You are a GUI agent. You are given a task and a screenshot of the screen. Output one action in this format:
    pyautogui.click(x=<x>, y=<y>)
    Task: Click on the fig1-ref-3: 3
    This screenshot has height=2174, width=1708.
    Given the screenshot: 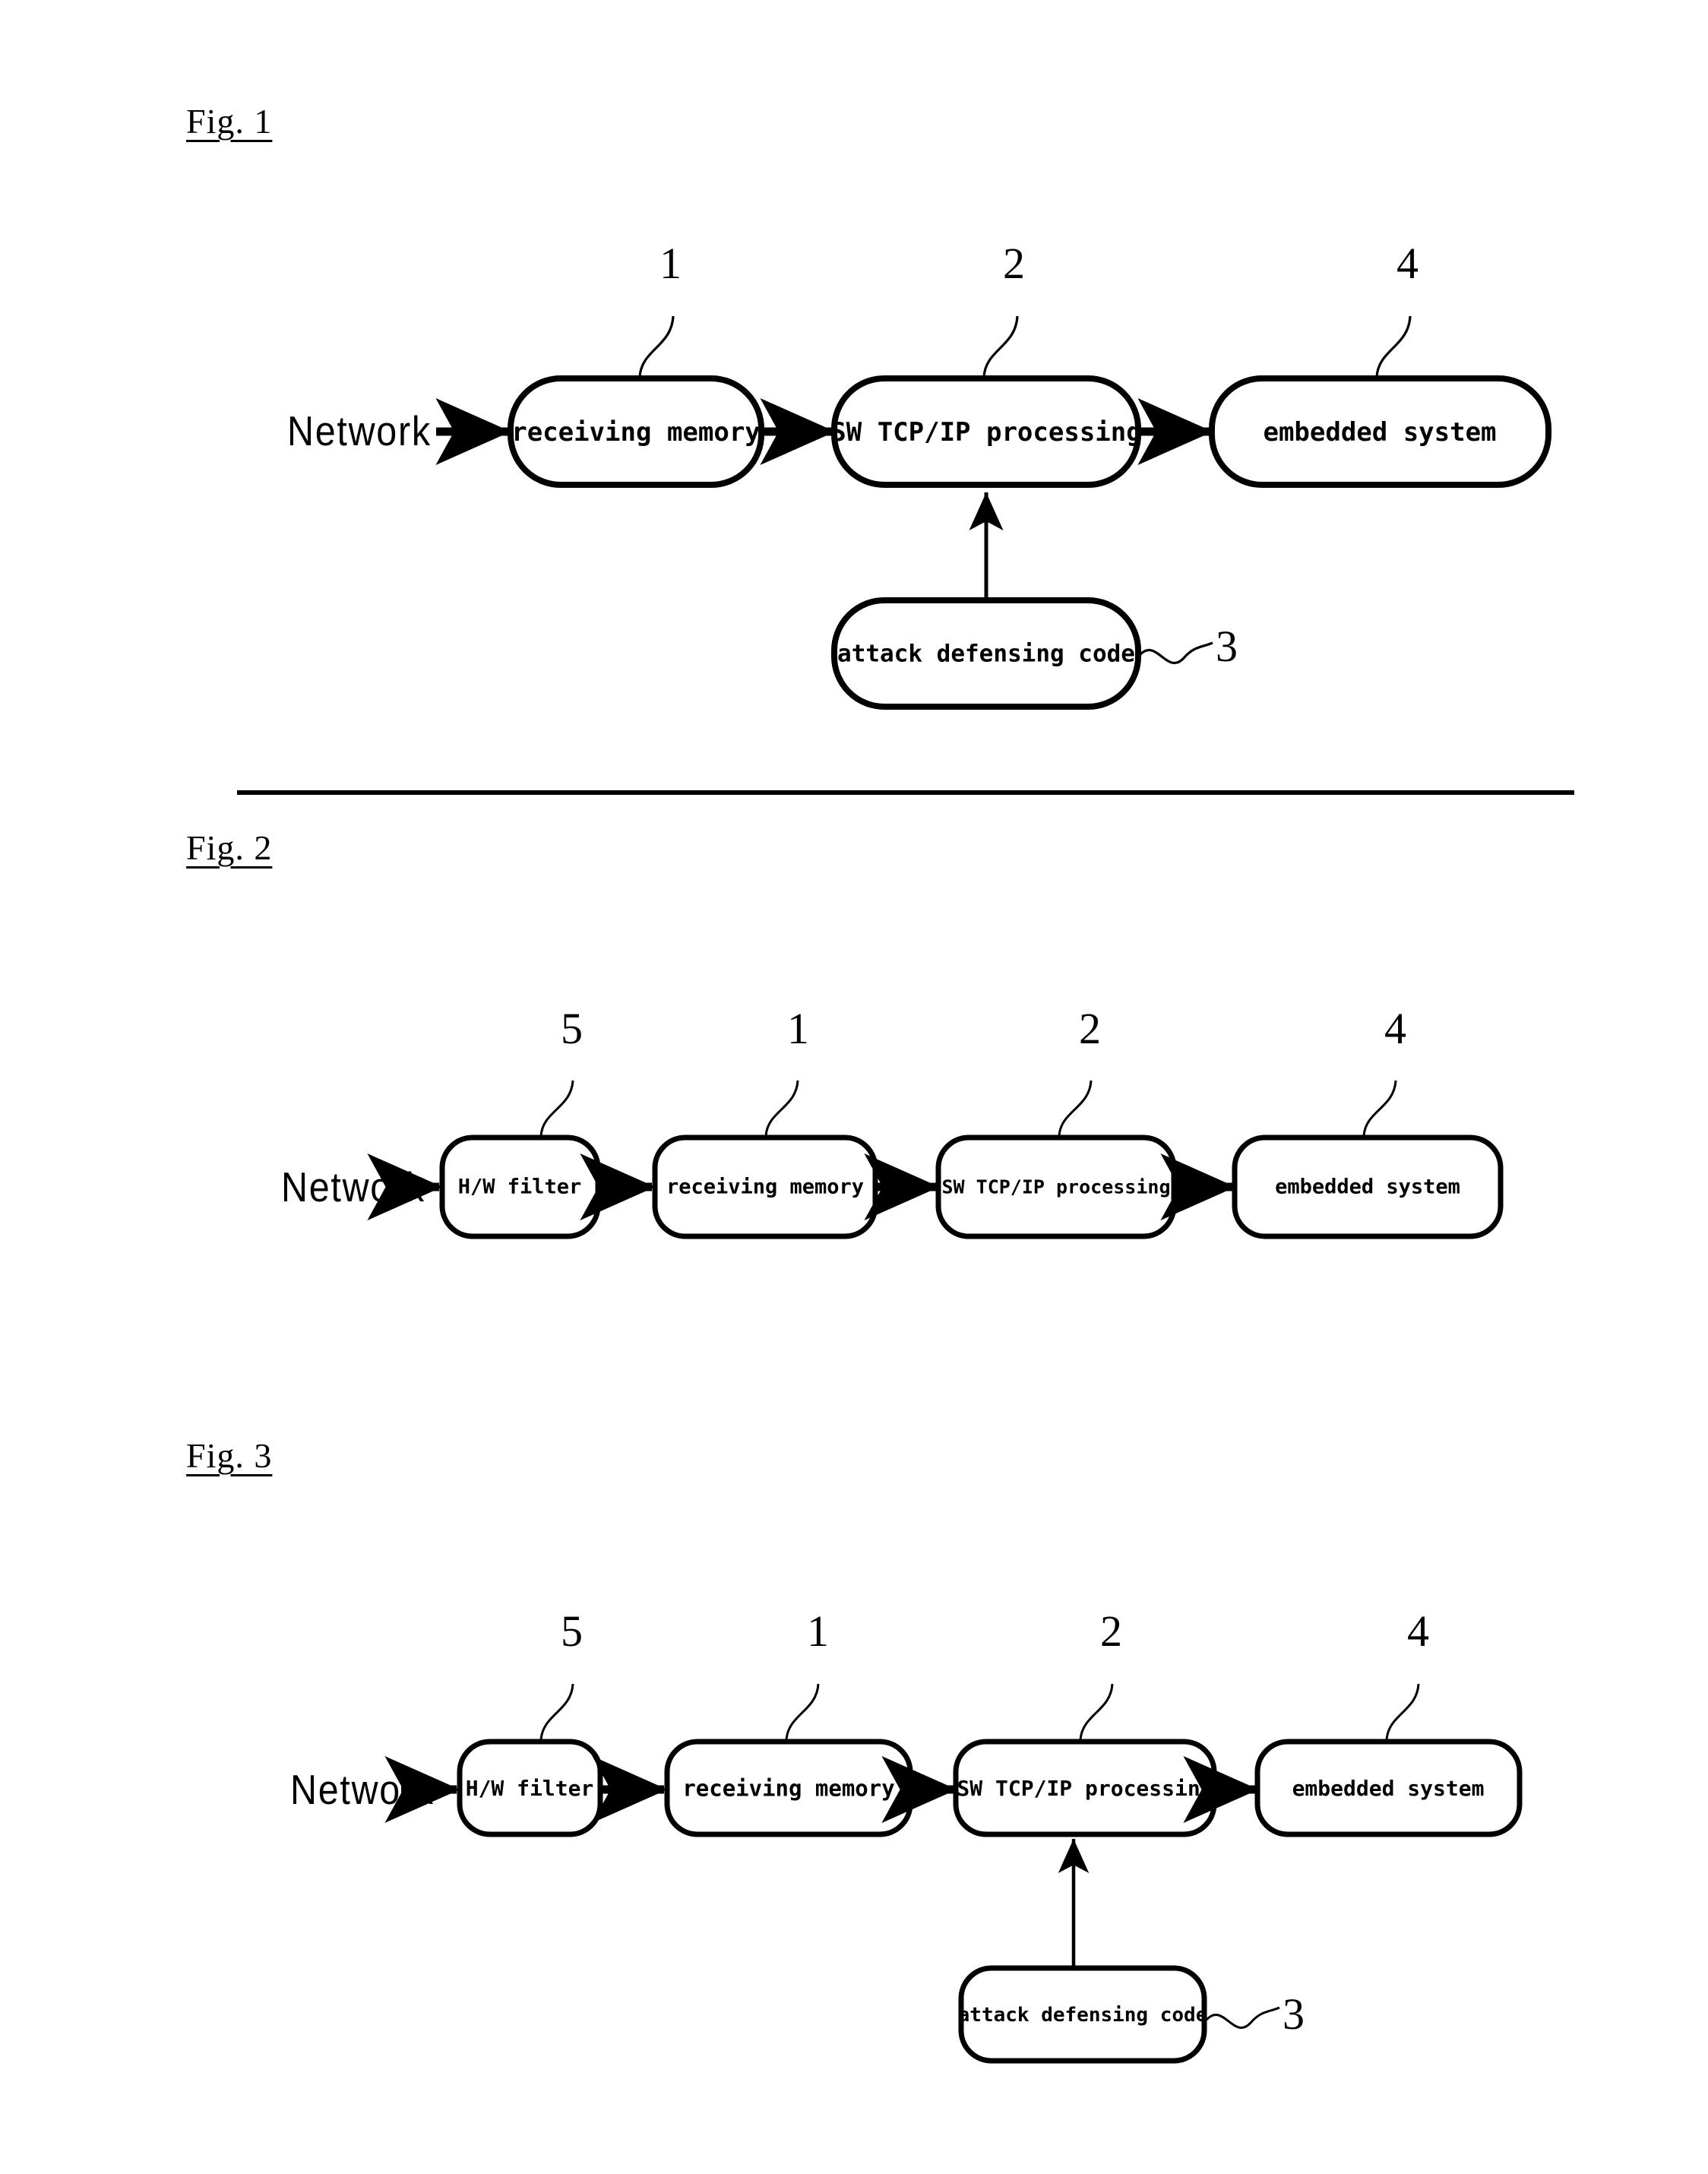 What is the action you would take?
    pyautogui.click(x=1227, y=646)
    